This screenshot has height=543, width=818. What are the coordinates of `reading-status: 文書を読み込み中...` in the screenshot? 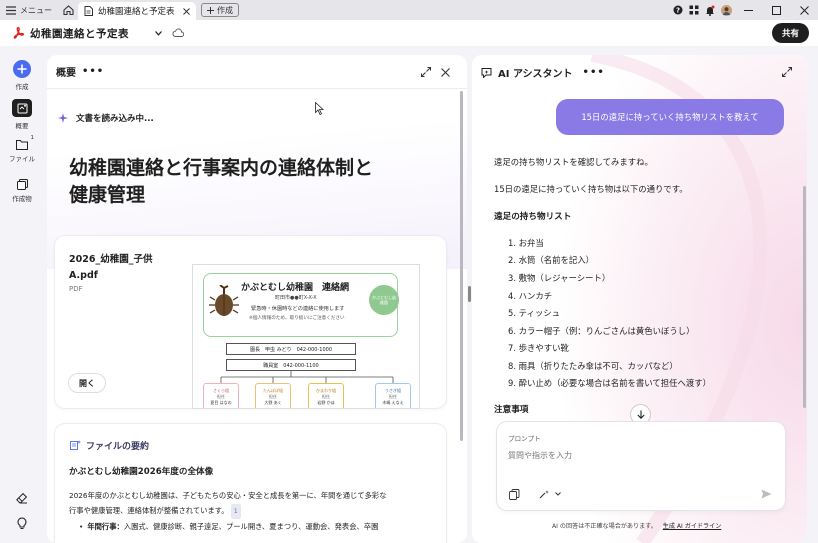 It's located at (115, 119).